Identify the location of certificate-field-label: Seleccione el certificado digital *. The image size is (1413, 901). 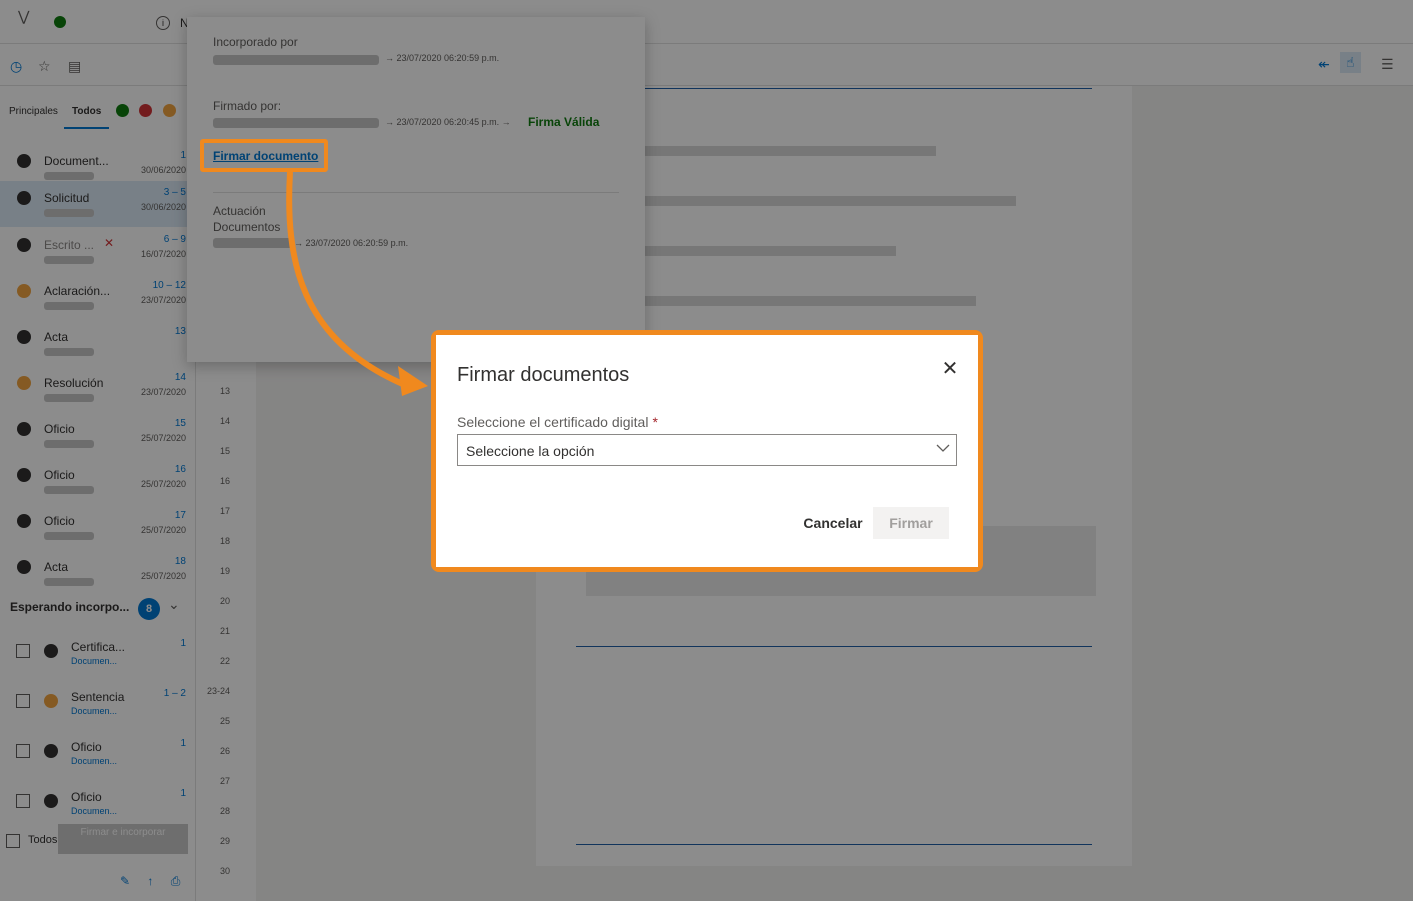
(557, 422).